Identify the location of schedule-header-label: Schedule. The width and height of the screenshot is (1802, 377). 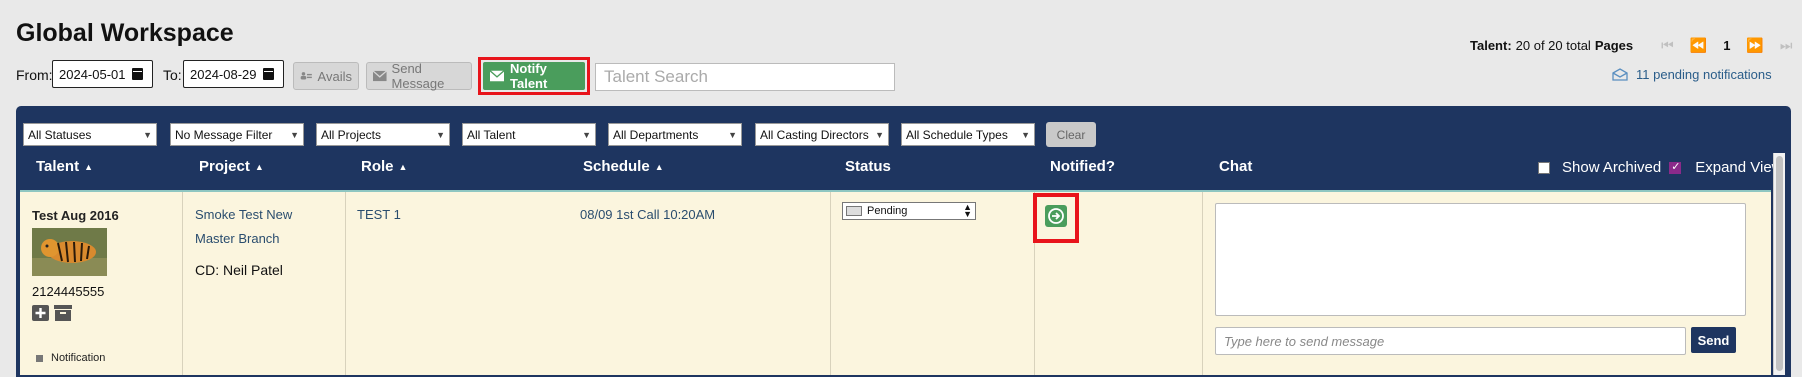
(616, 166).